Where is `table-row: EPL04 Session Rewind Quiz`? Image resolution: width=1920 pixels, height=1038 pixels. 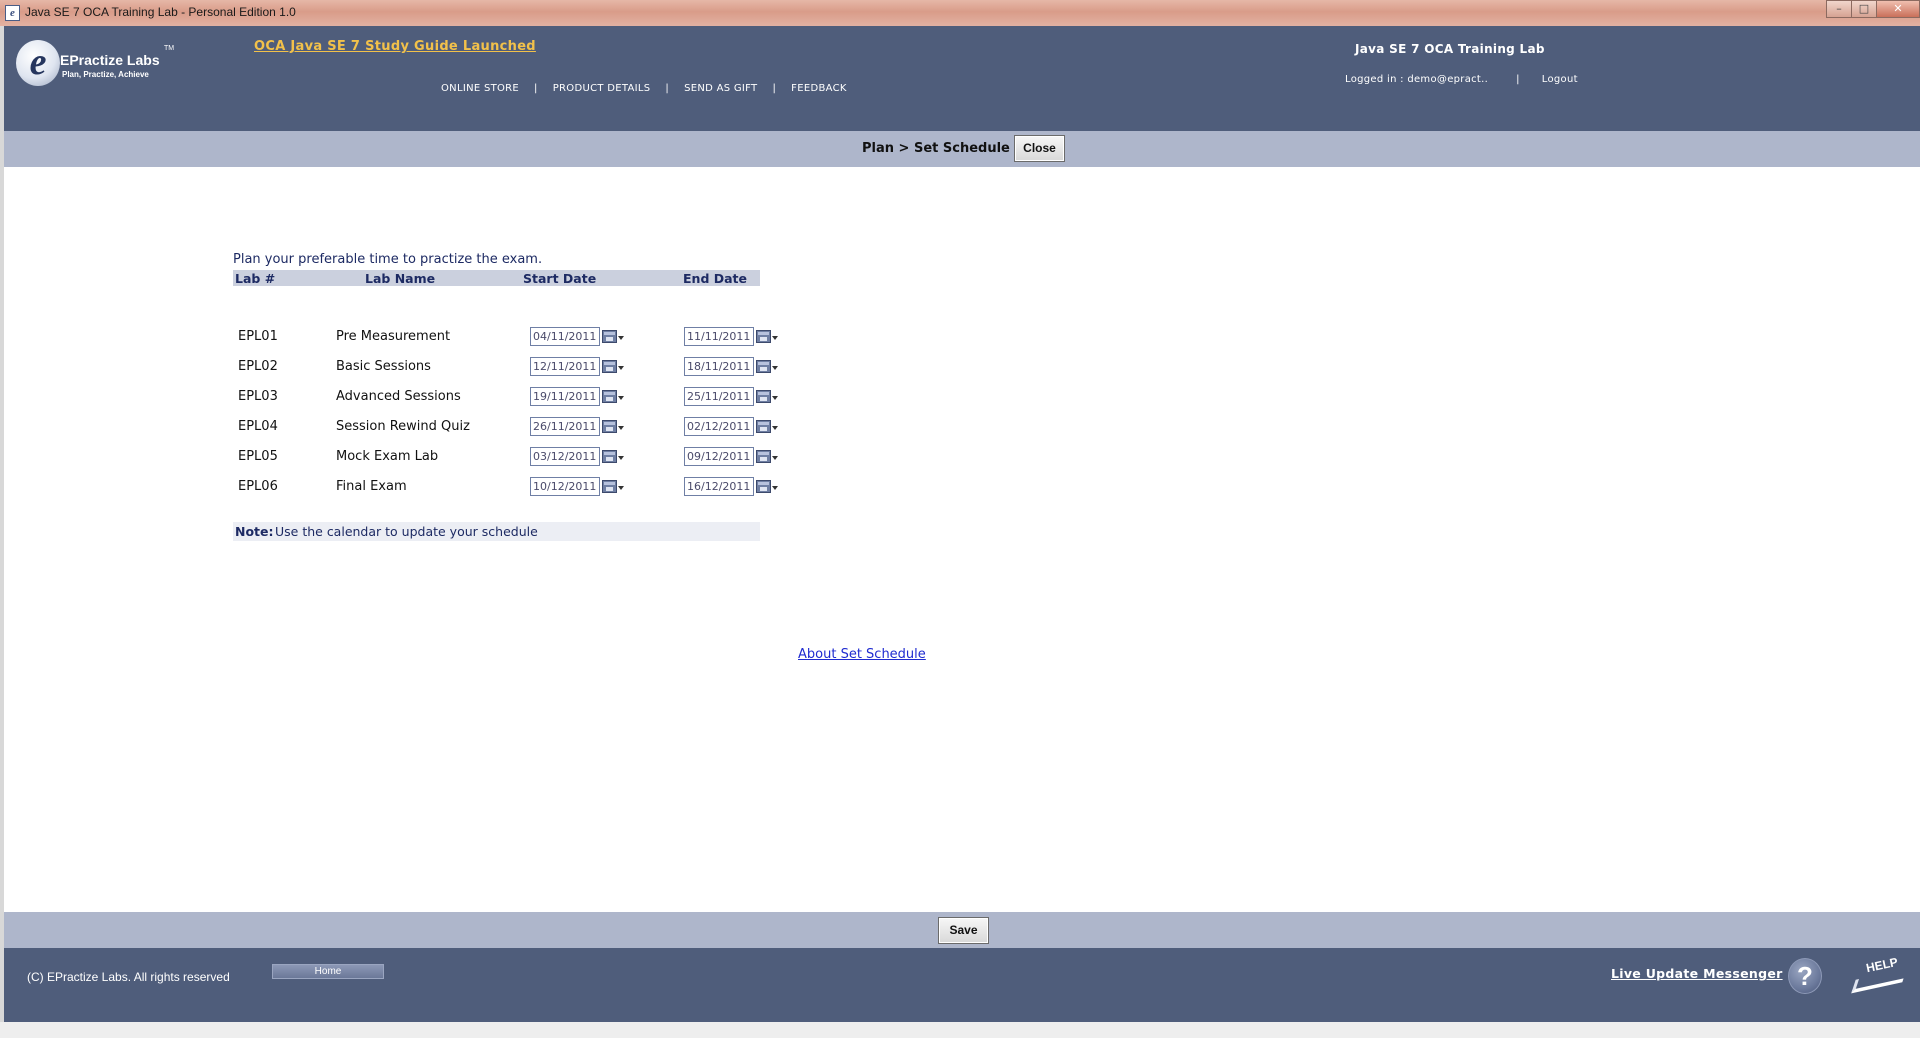
table-row: EPL04 Session Rewind Quiz is located at coordinates (513, 427).